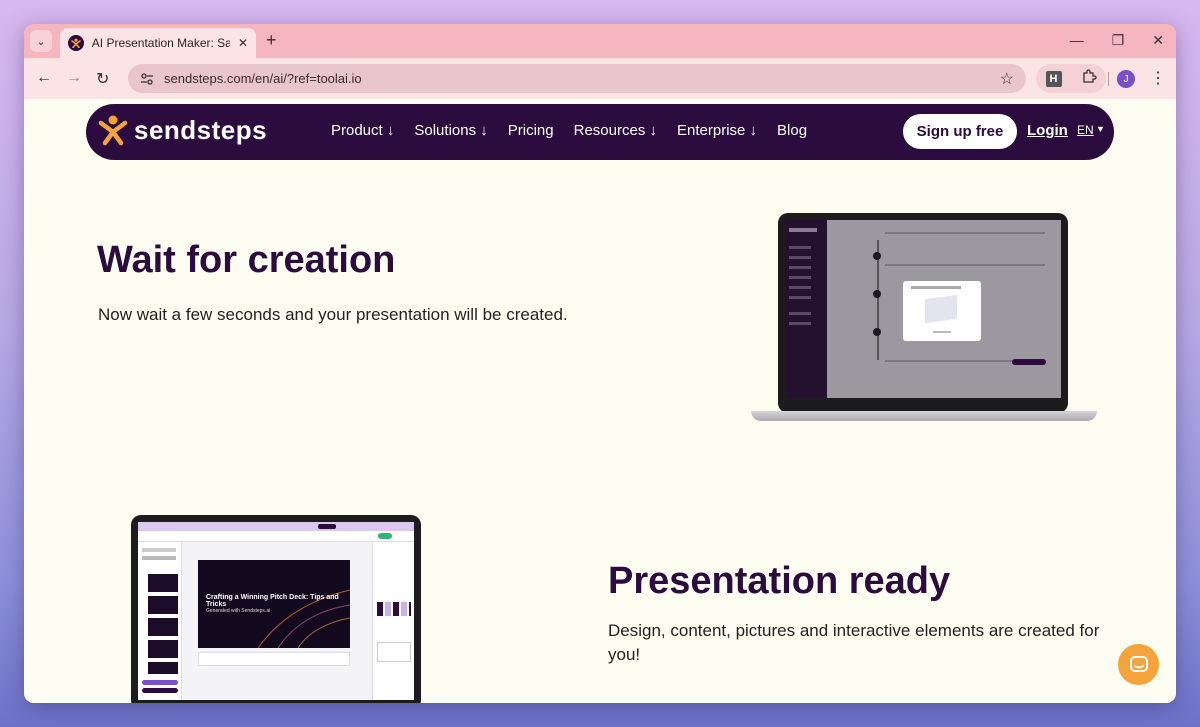  I want to click on laptop-mockup-generating, so click(924, 319).